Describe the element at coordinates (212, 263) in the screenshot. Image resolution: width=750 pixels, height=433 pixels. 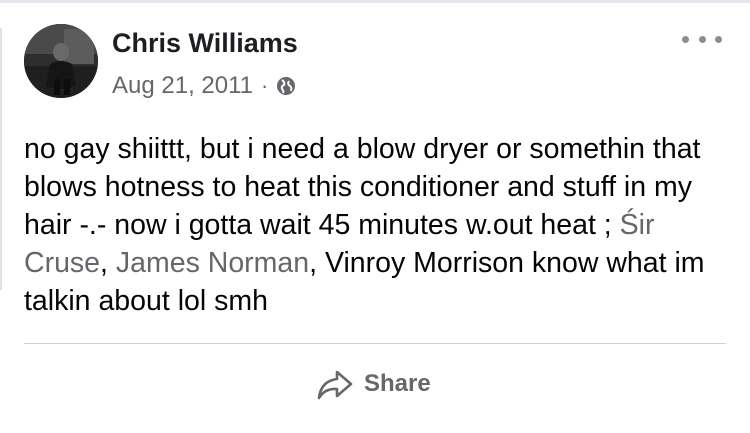
I see `mention-link: James Norman` at that location.